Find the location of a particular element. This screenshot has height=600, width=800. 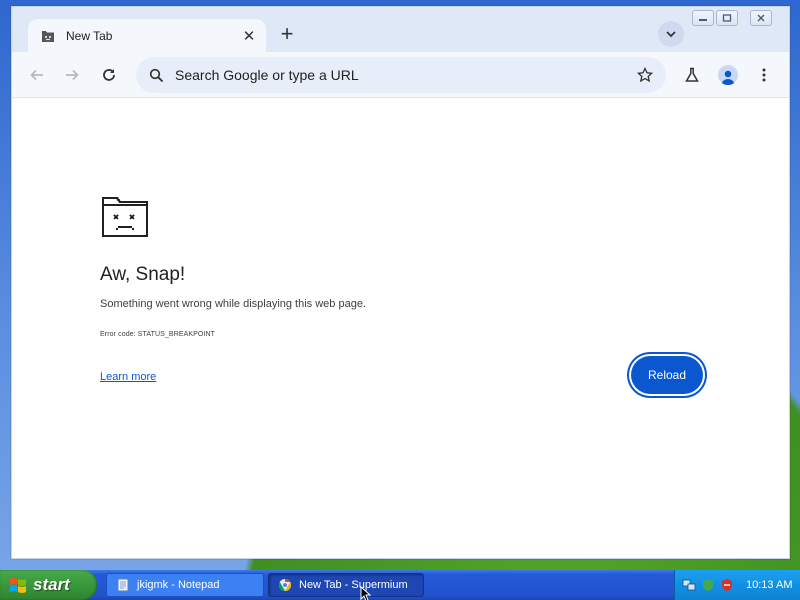

forward-icon is located at coordinates (72, 75).